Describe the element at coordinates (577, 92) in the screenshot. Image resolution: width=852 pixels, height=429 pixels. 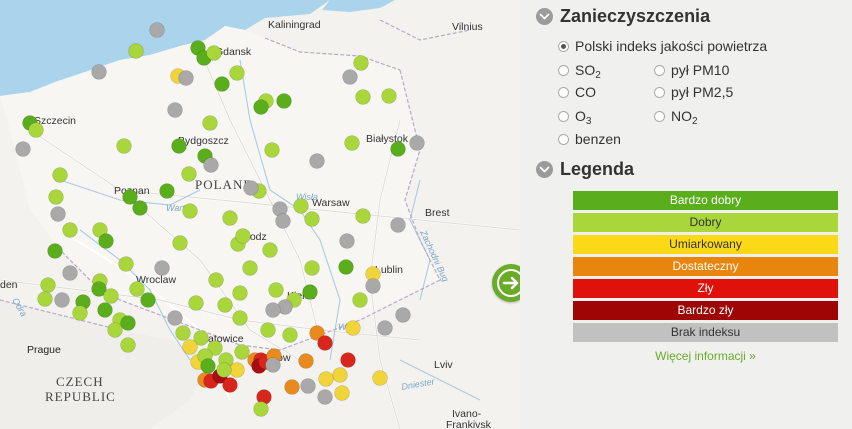
I see `option-co: CO` at that location.